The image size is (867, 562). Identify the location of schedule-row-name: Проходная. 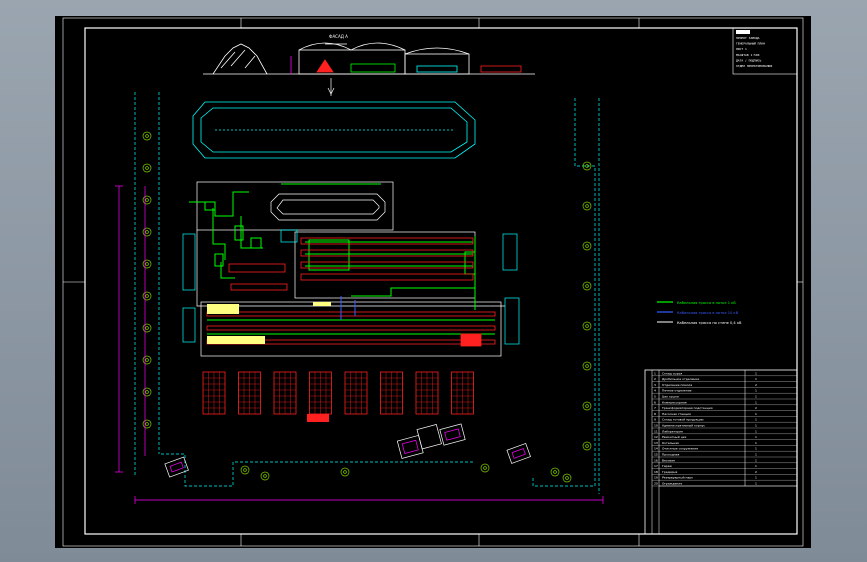
(670, 455).